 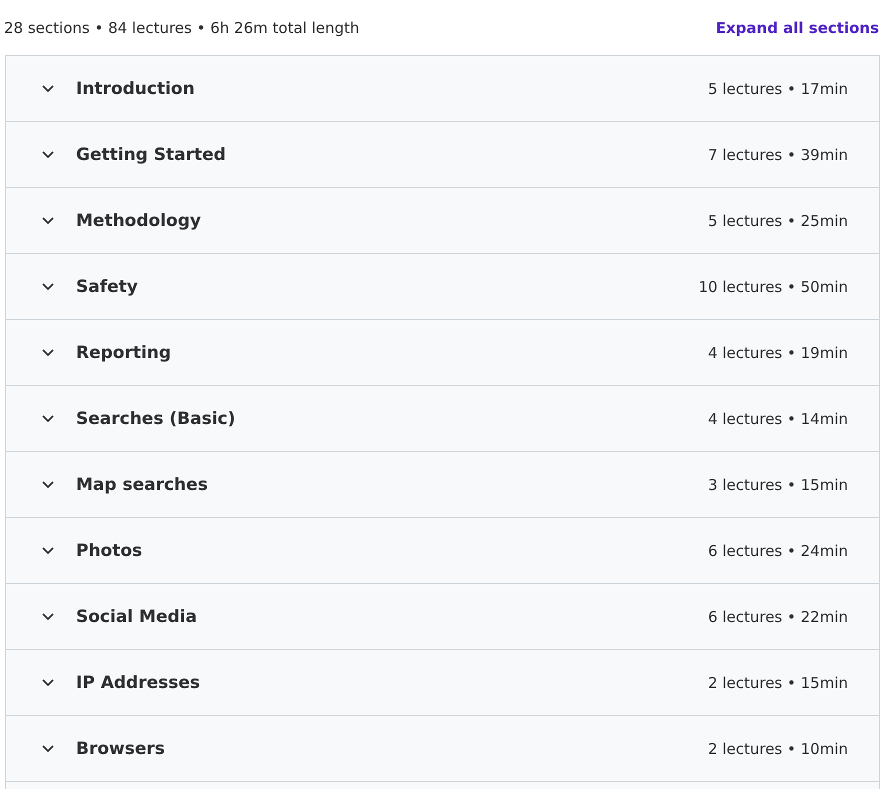 What do you see at coordinates (139, 220) in the screenshot?
I see `section-title: Methodology` at bounding box center [139, 220].